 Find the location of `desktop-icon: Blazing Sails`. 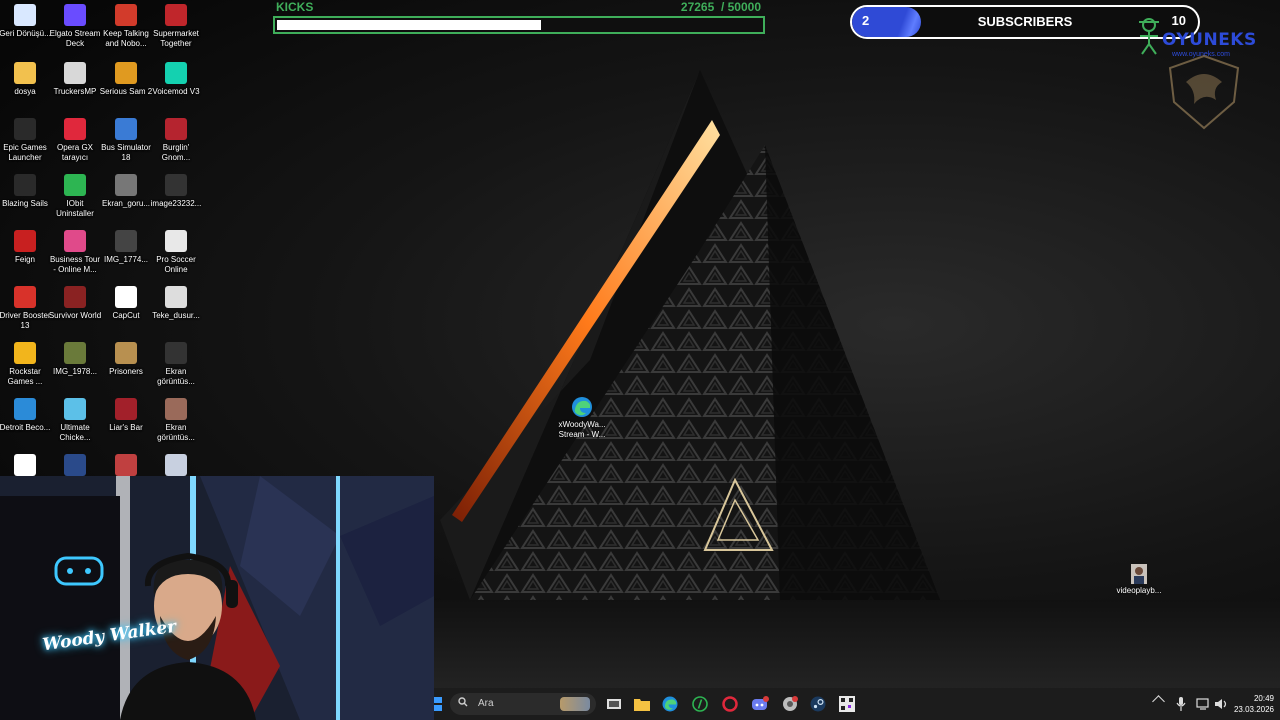

desktop-icon: Blazing Sails is located at coordinates (25, 198).